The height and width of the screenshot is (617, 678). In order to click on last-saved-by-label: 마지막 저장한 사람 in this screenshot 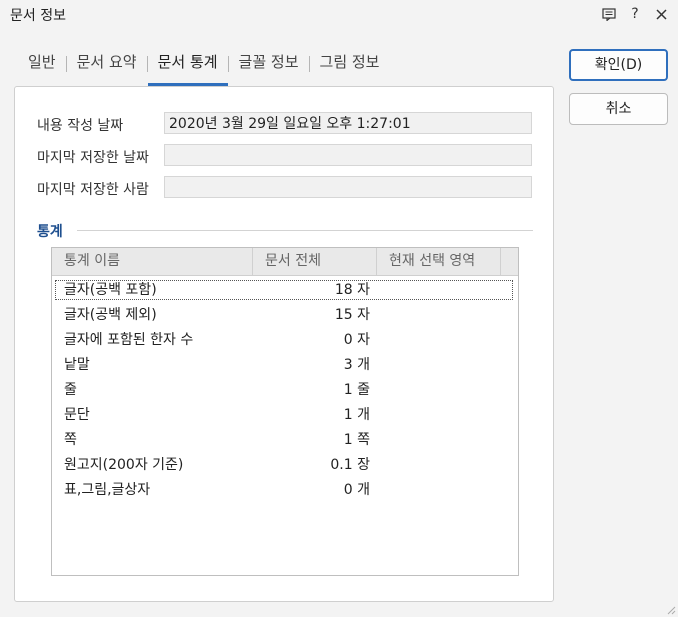, I will do `click(93, 190)`.